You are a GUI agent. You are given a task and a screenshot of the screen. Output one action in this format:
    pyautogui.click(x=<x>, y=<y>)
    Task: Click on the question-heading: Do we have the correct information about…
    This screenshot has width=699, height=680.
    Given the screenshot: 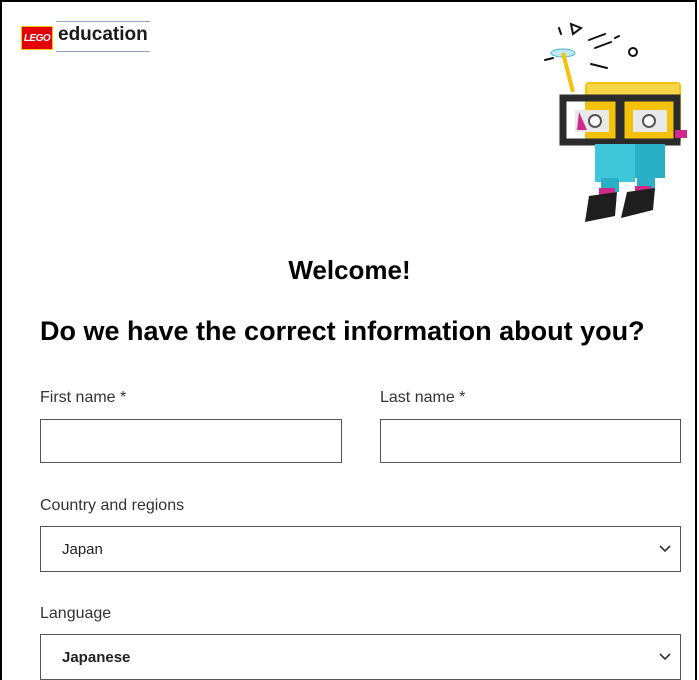 What is the action you would take?
    pyautogui.click(x=342, y=331)
    